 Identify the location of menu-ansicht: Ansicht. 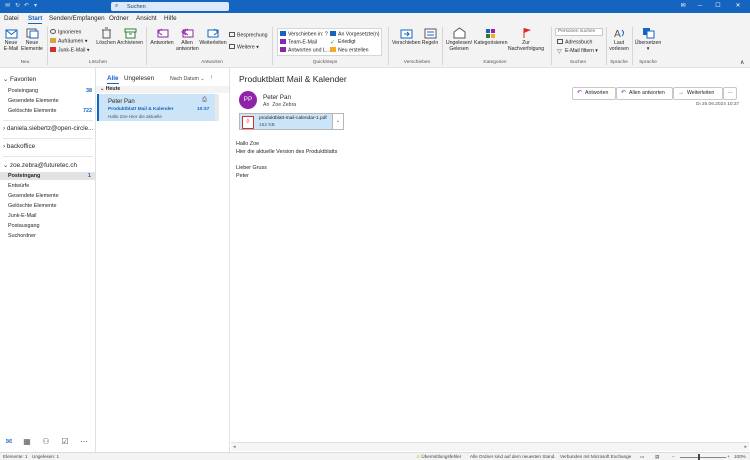
(146, 18).